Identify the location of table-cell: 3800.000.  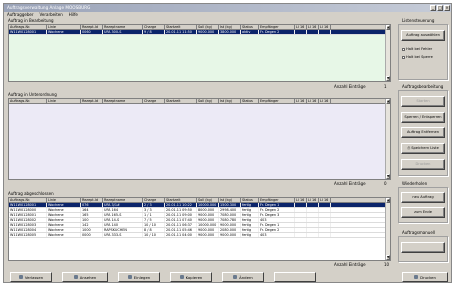
(230, 32).